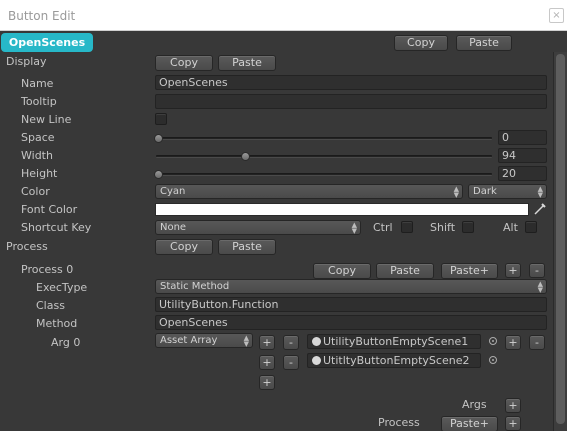  I want to click on process0-pasteplus-button: Paste+, so click(469, 271).